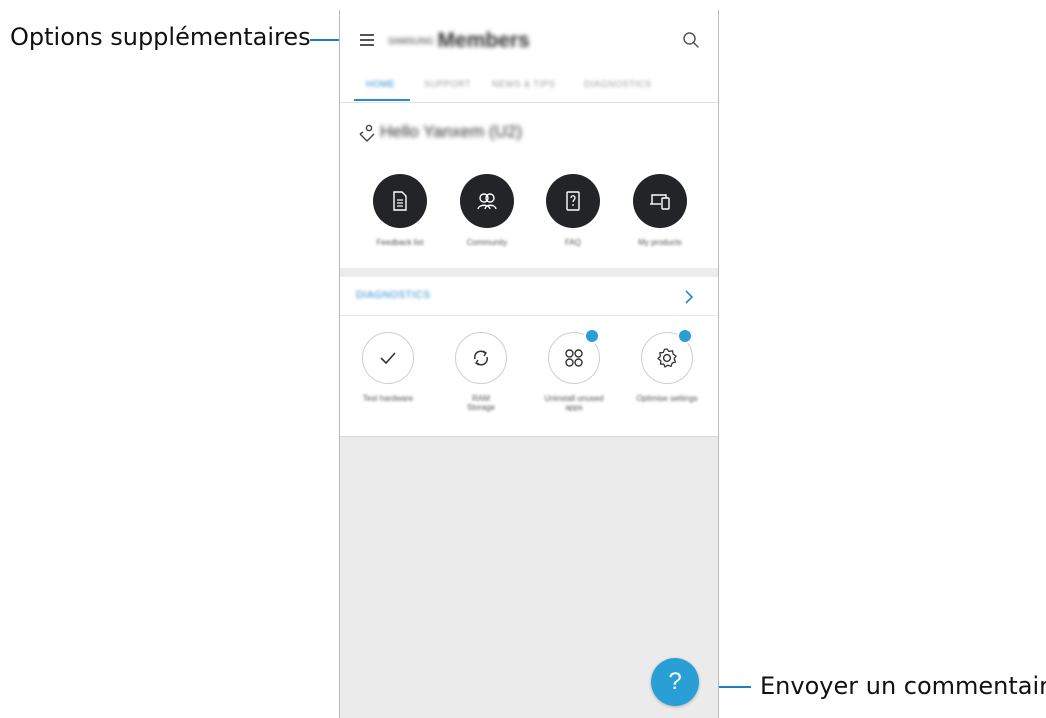  I want to click on question-mark-icon: ?, so click(675, 681).